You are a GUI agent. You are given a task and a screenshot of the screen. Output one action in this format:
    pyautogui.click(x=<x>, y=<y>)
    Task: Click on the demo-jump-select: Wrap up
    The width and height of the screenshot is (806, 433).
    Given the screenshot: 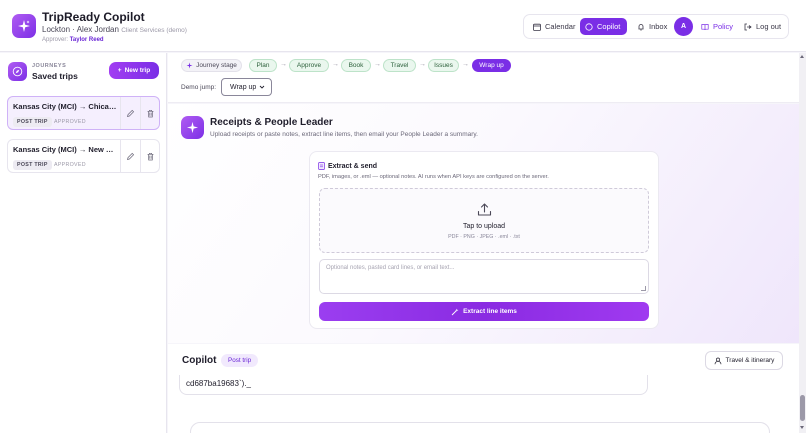 What is the action you would take?
    pyautogui.click(x=246, y=87)
    